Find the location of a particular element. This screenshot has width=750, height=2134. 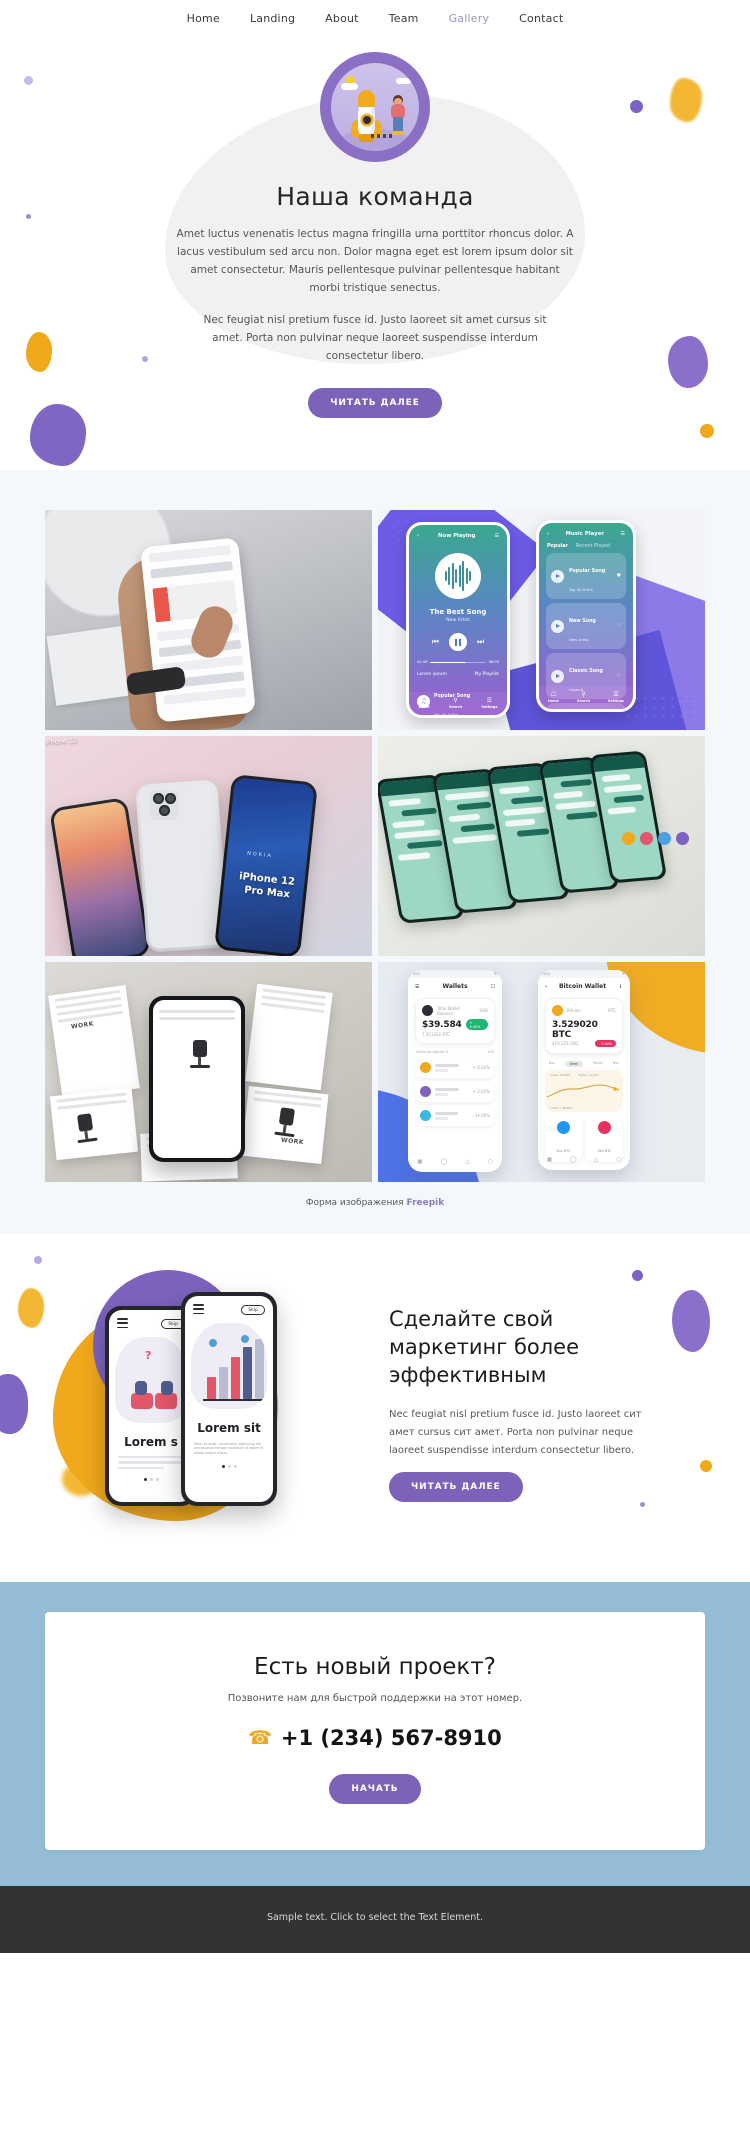

more-icon: ⋮ is located at coordinates (620, 987).